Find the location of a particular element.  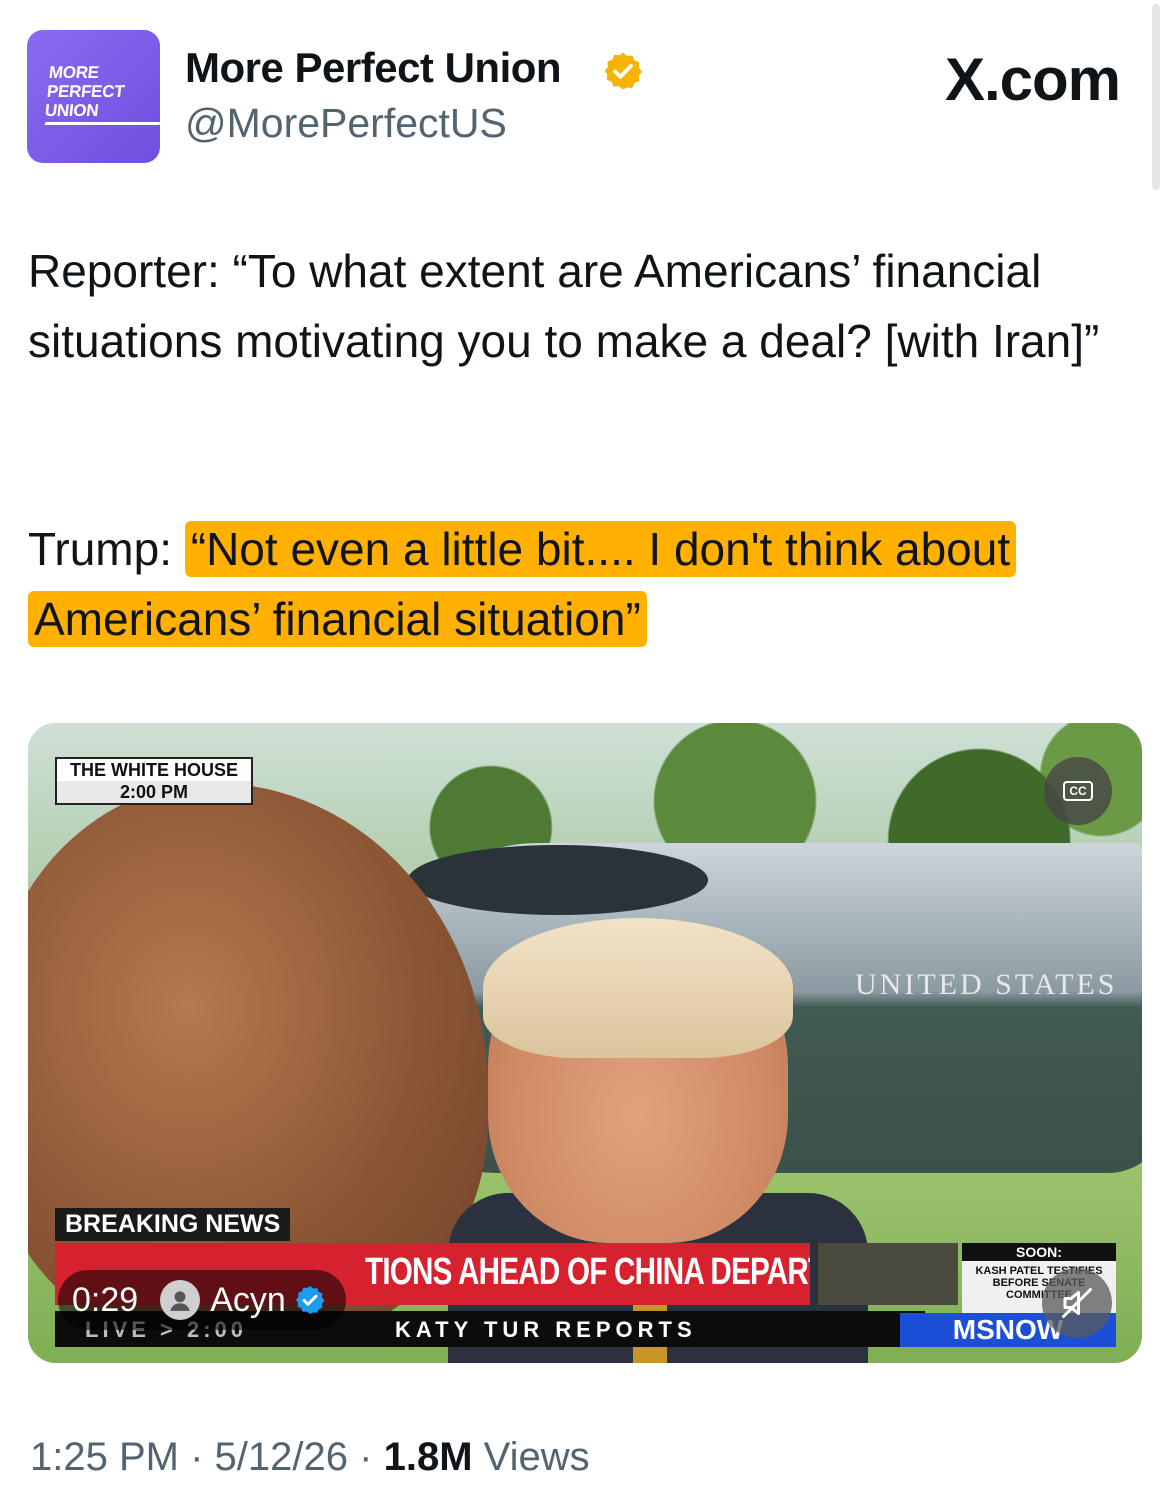

uploader-avatar is located at coordinates (180, 1300).